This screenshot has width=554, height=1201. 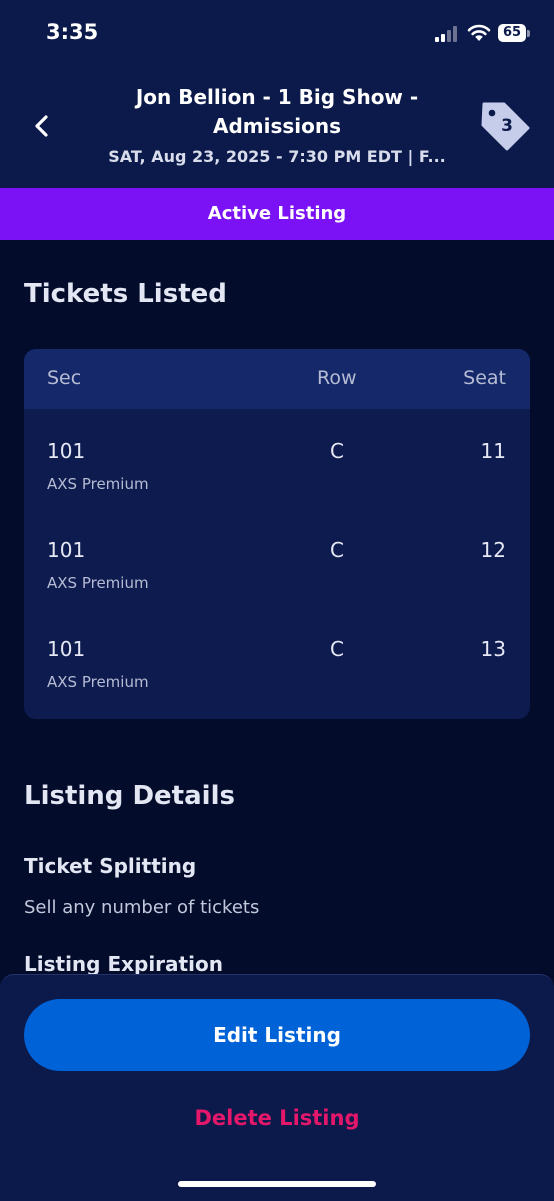 What do you see at coordinates (123, 964) in the screenshot?
I see `listing-expiration-label: Listing Expiration` at bounding box center [123, 964].